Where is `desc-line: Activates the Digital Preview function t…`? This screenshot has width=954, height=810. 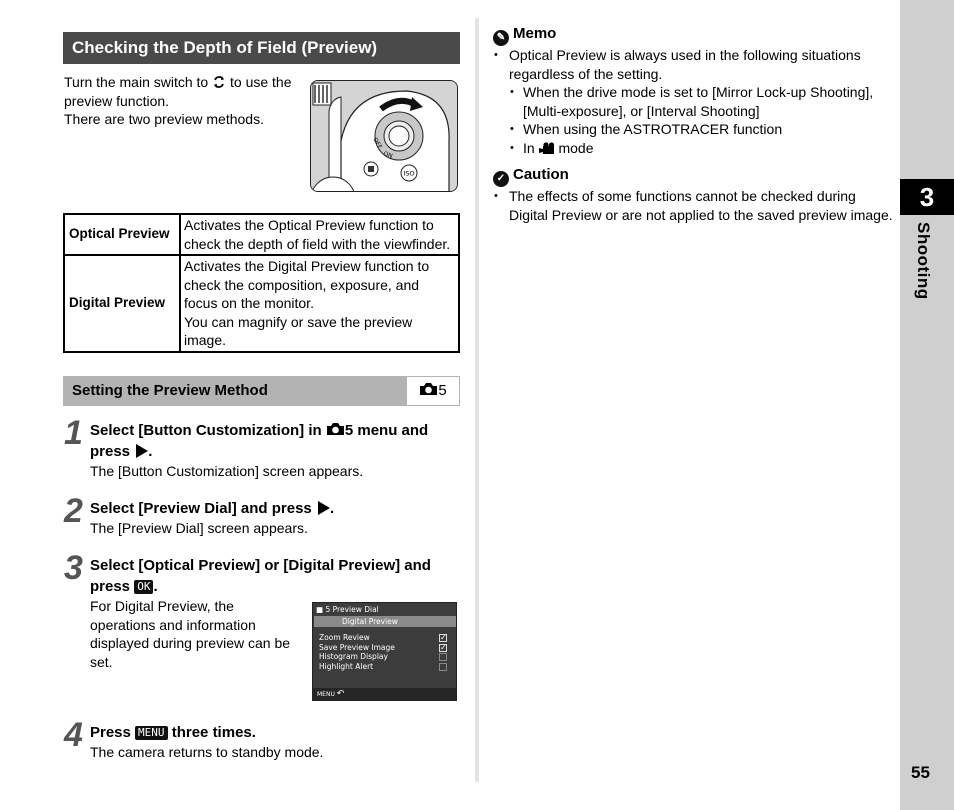
desc-line: Activates the Digital Preview function t… is located at coordinates (307, 266).